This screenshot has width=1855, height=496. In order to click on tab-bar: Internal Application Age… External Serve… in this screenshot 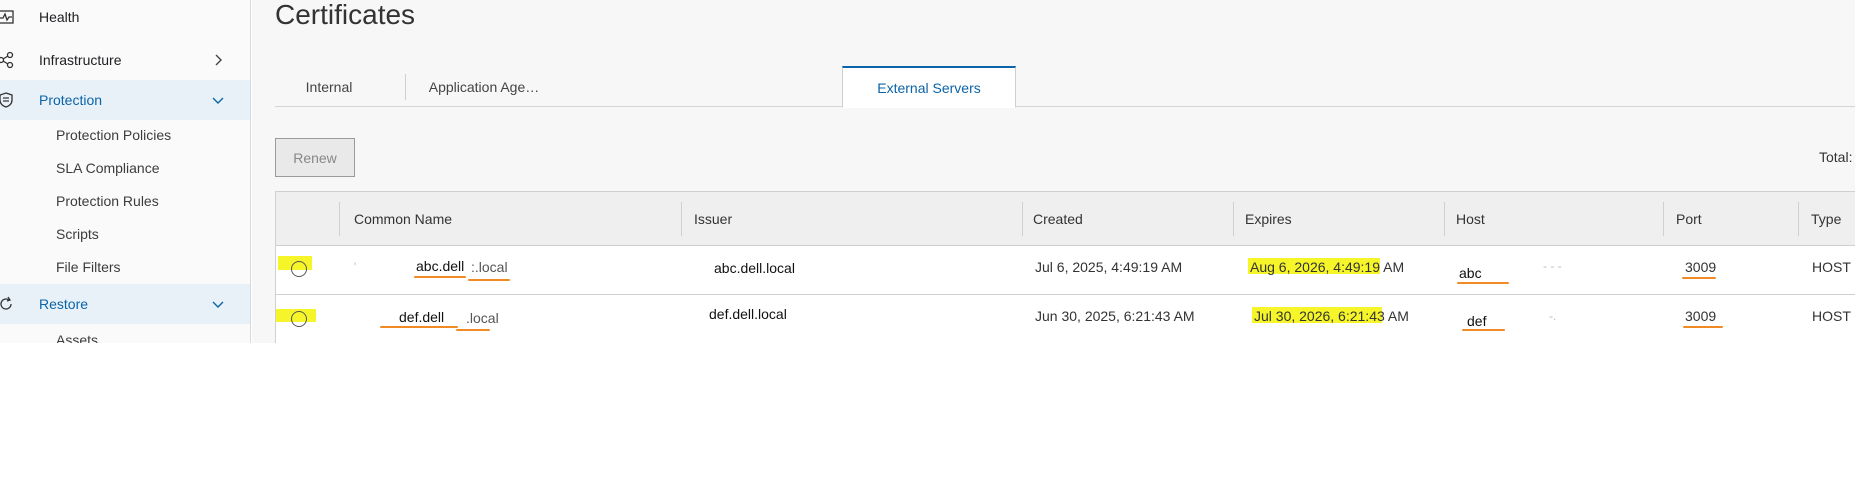, I will do `click(1065, 87)`.